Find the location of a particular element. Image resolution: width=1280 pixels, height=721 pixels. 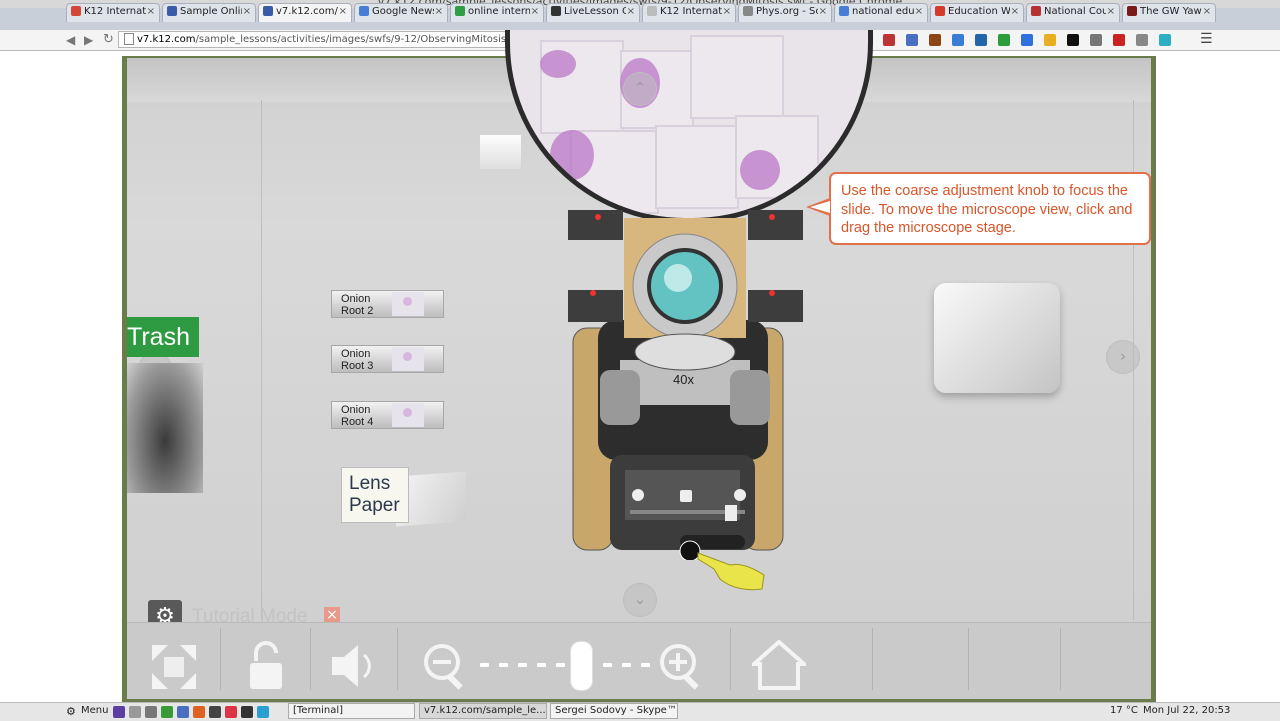

start-menu-label: Menu is located at coordinates (94, 710).